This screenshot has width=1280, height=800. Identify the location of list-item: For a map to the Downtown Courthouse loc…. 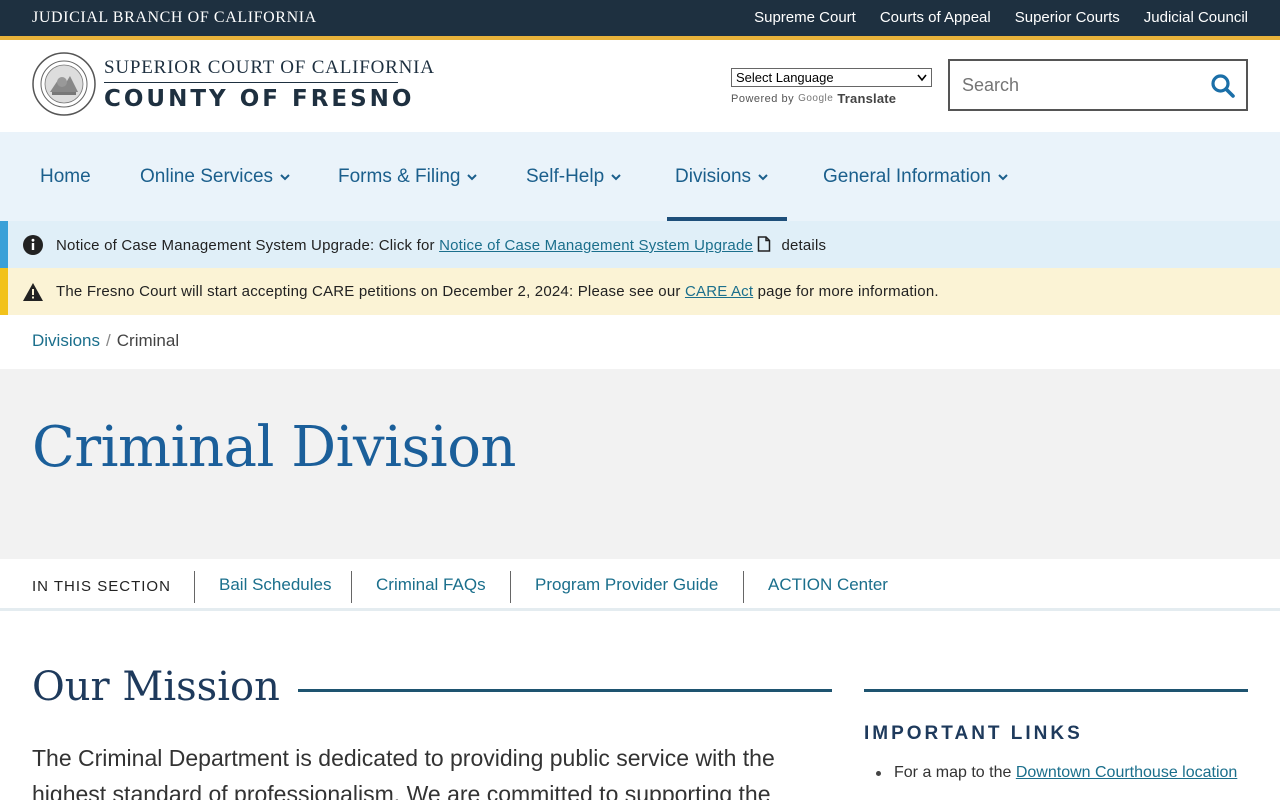
(1062, 773).